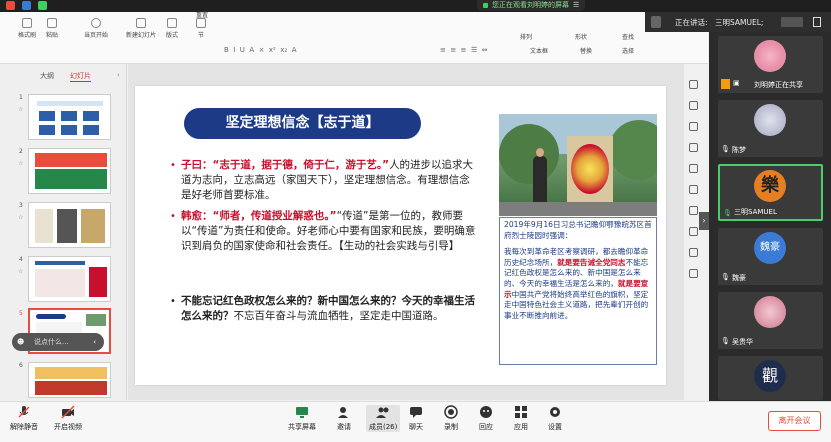 Image resolution: width=831 pixels, height=442 pixels. What do you see at coordinates (736, 83) in the screenshot?
I see `share-icon: ▣` at bounding box center [736, 83].